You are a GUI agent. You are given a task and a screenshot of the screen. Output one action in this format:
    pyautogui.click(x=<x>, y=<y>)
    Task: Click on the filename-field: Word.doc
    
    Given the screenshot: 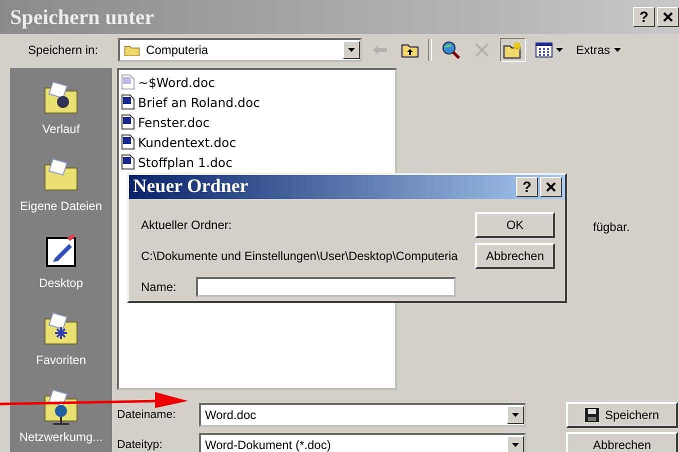 What is the action you would take?
    pyautogui.click(x=362, y=415)
    